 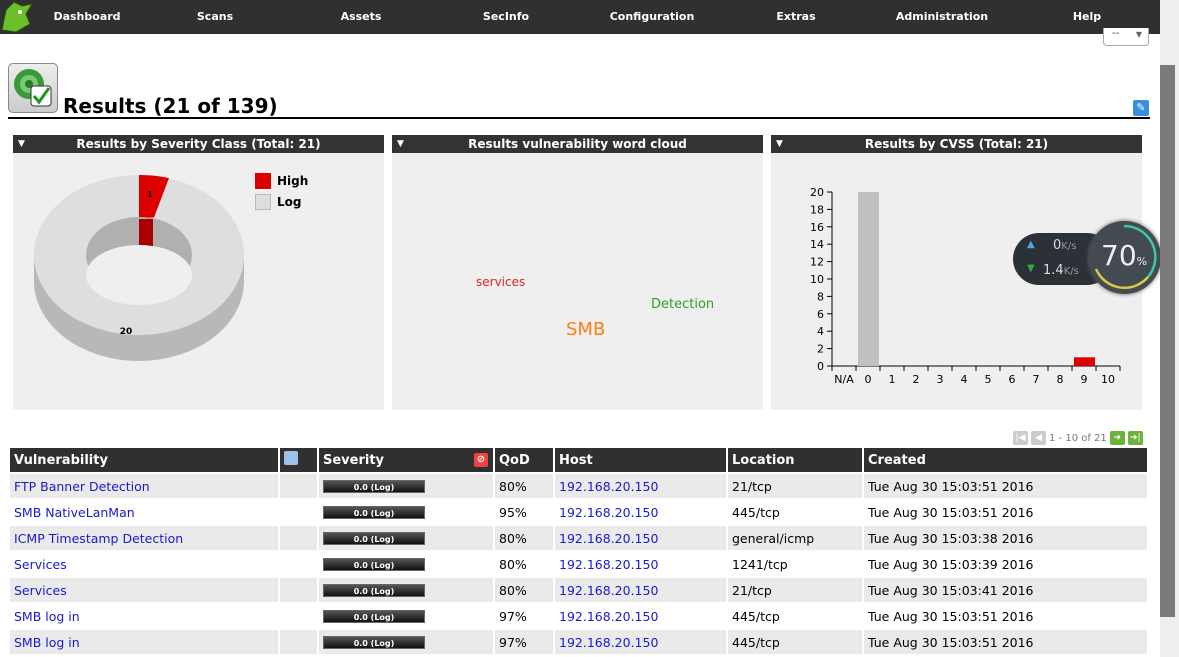 What do you see at coordinates (817, 227) in the screenshot?
I see `y-tick-label: 16` at bounding box center [817, 227].